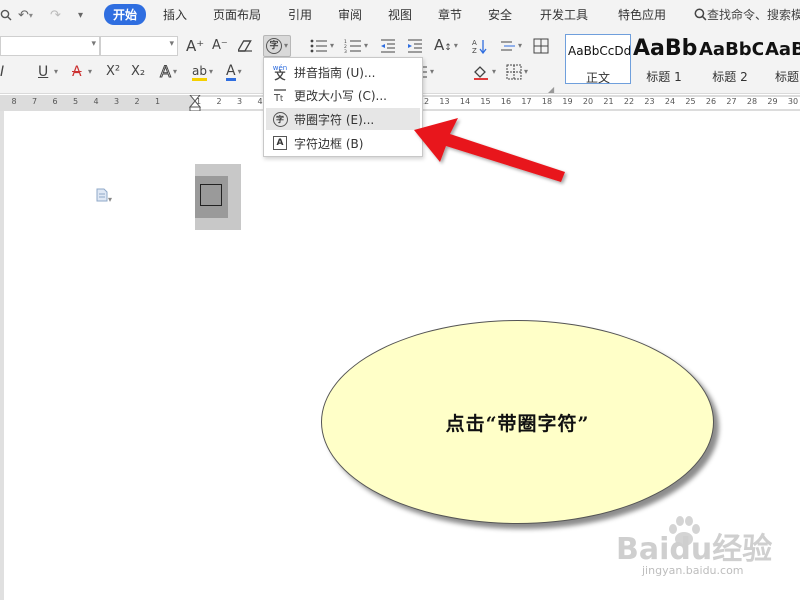  What do you see at coordinates (400, 14) in the screenshot?
I see `tab-view: 视图` at bounding box center [400, 14].